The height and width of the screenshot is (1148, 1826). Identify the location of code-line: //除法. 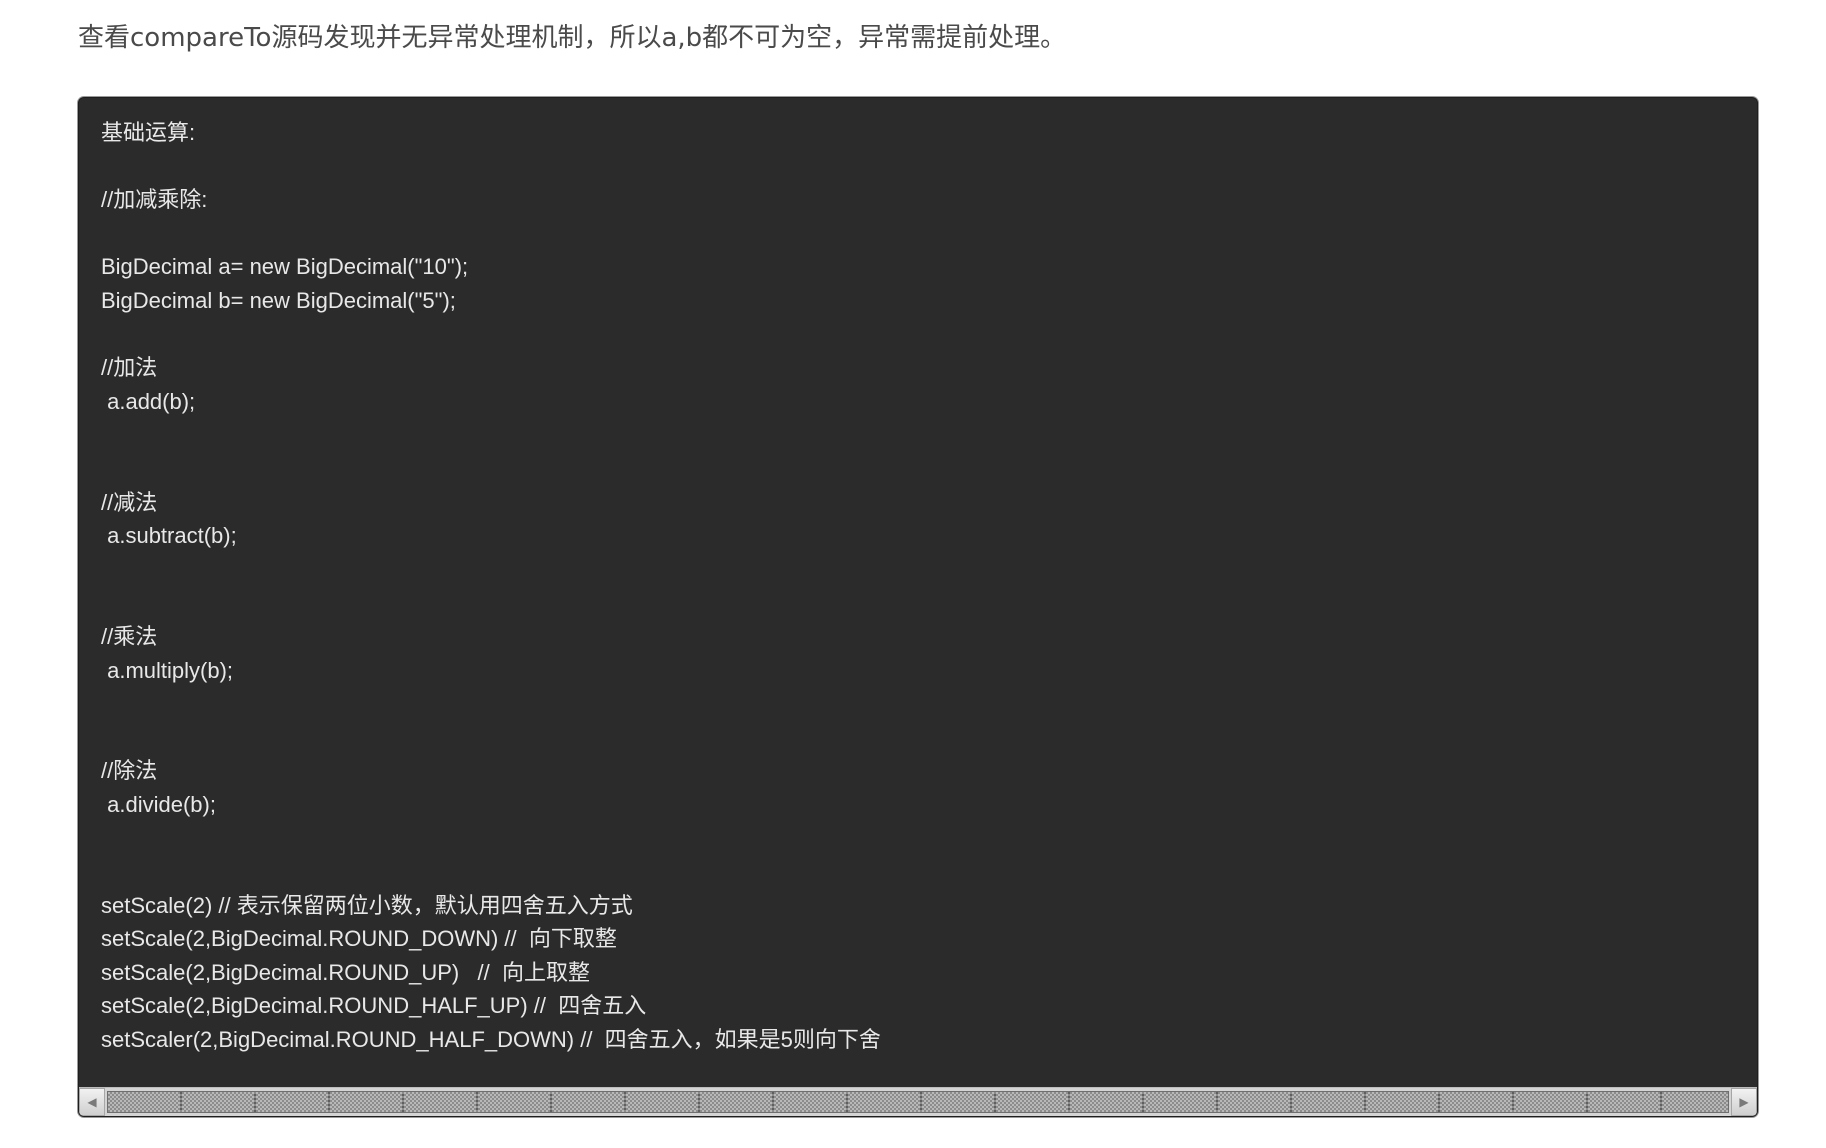
(129, 771).